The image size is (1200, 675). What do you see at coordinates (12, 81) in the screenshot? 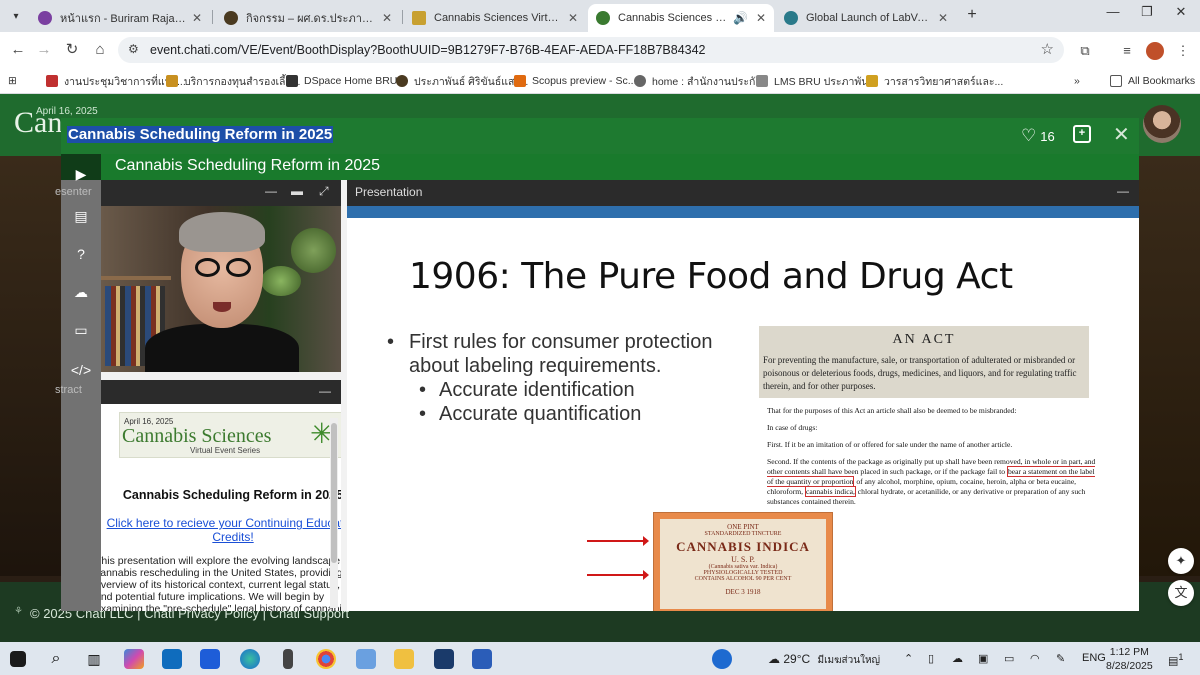
I see `apps-grid-icon: ⊞` at bounding box center [12, 81].